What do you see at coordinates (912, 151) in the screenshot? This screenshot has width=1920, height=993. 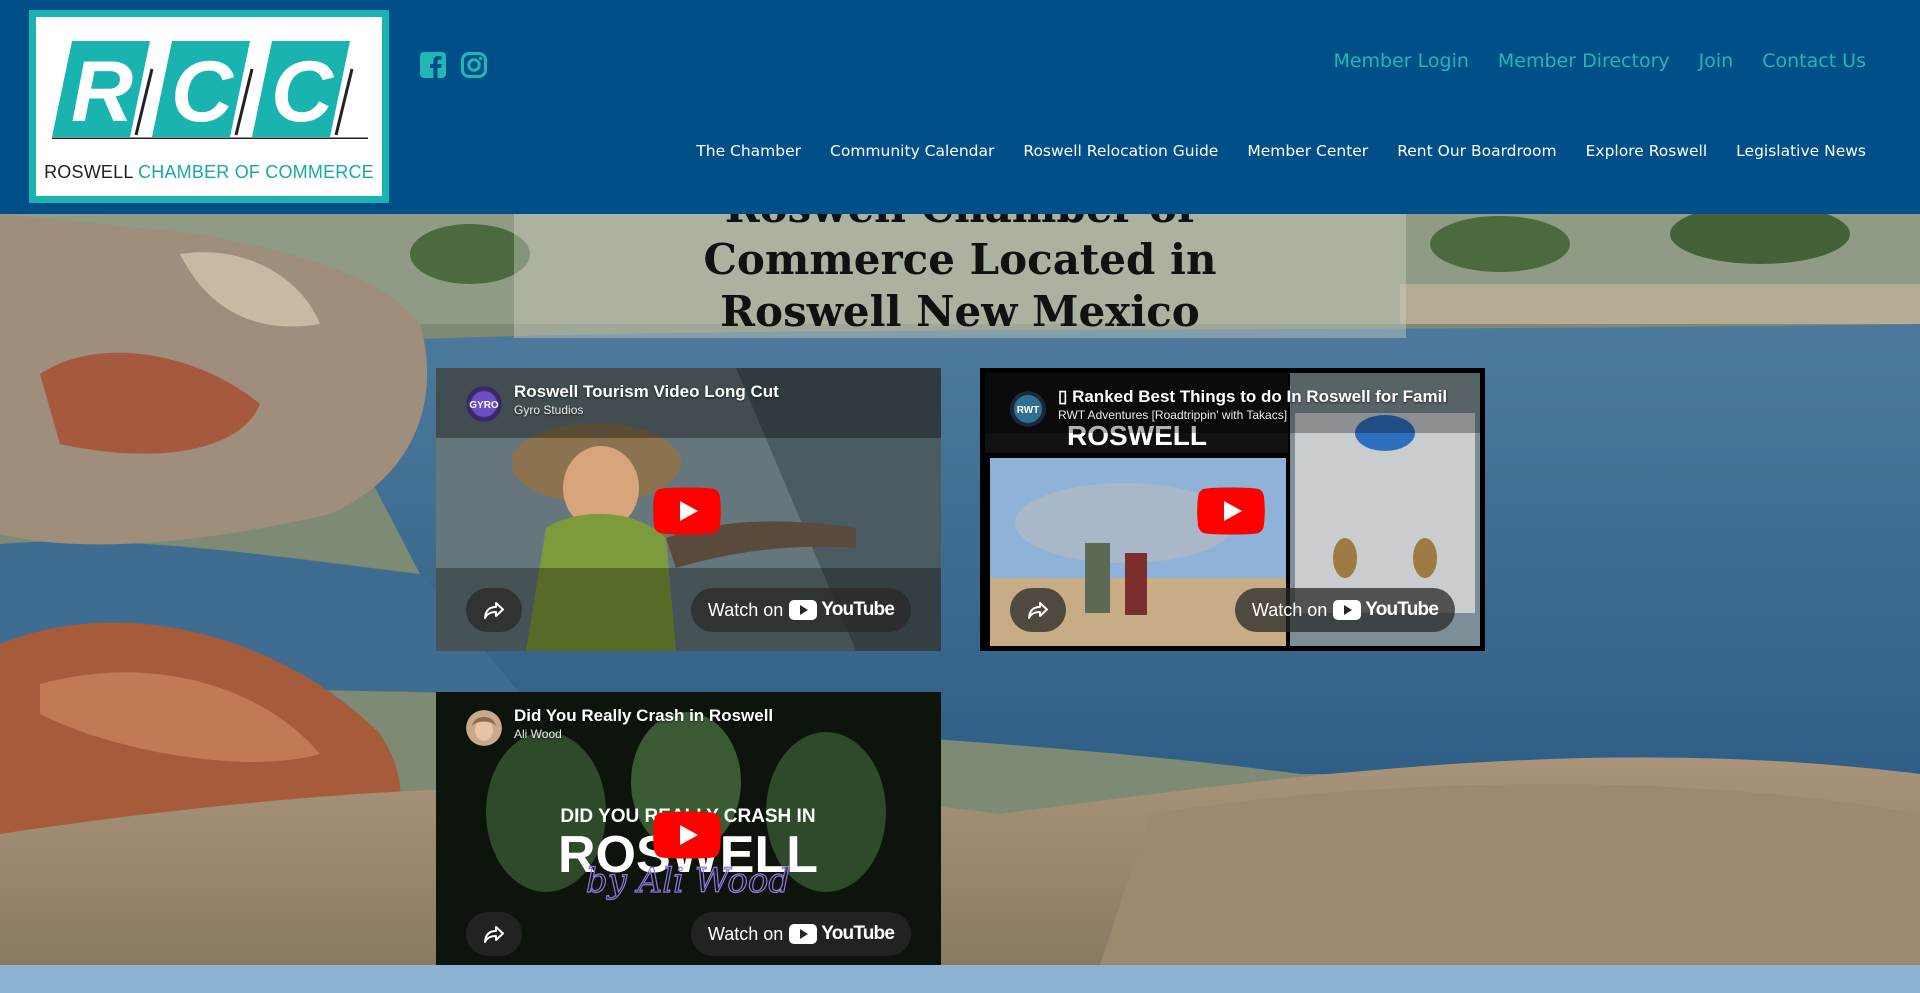 I see `nav-community-calendar: Community Calendar` at bounding box center [912, 151].